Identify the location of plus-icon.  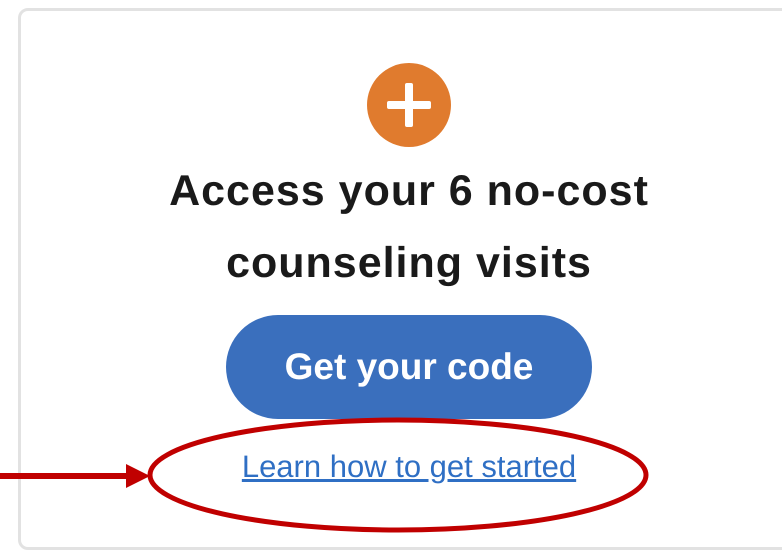
(409, 105).